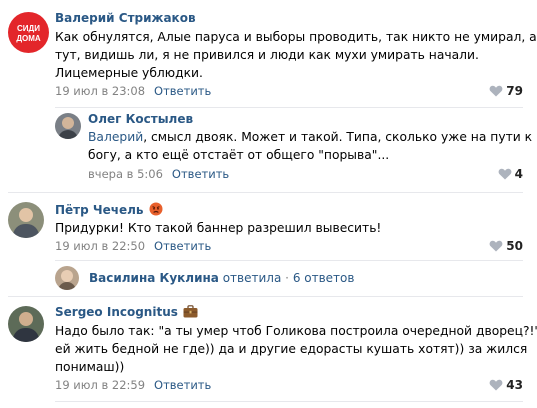 The height and width of the screenshot is (408, 537). I want to click on comment-meta: вчера в 5:06 Ответить, so click(158, 174).